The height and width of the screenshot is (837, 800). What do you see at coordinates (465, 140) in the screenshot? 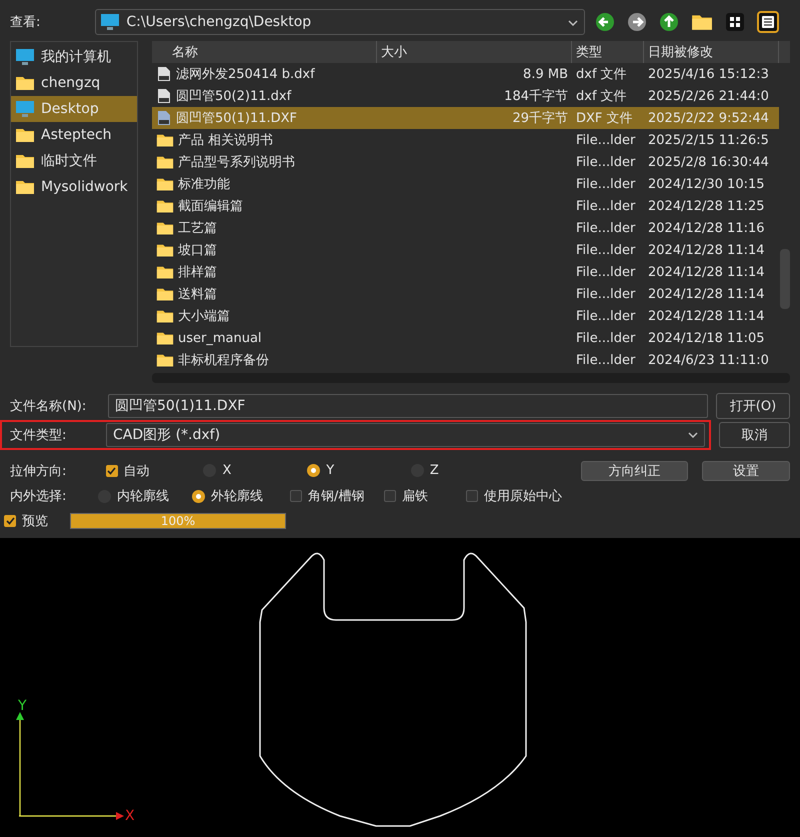
I see `file-row: 产品 相关说明书 File...lder 2025/2/15 11:26:5` at bounding box center [465, 140].